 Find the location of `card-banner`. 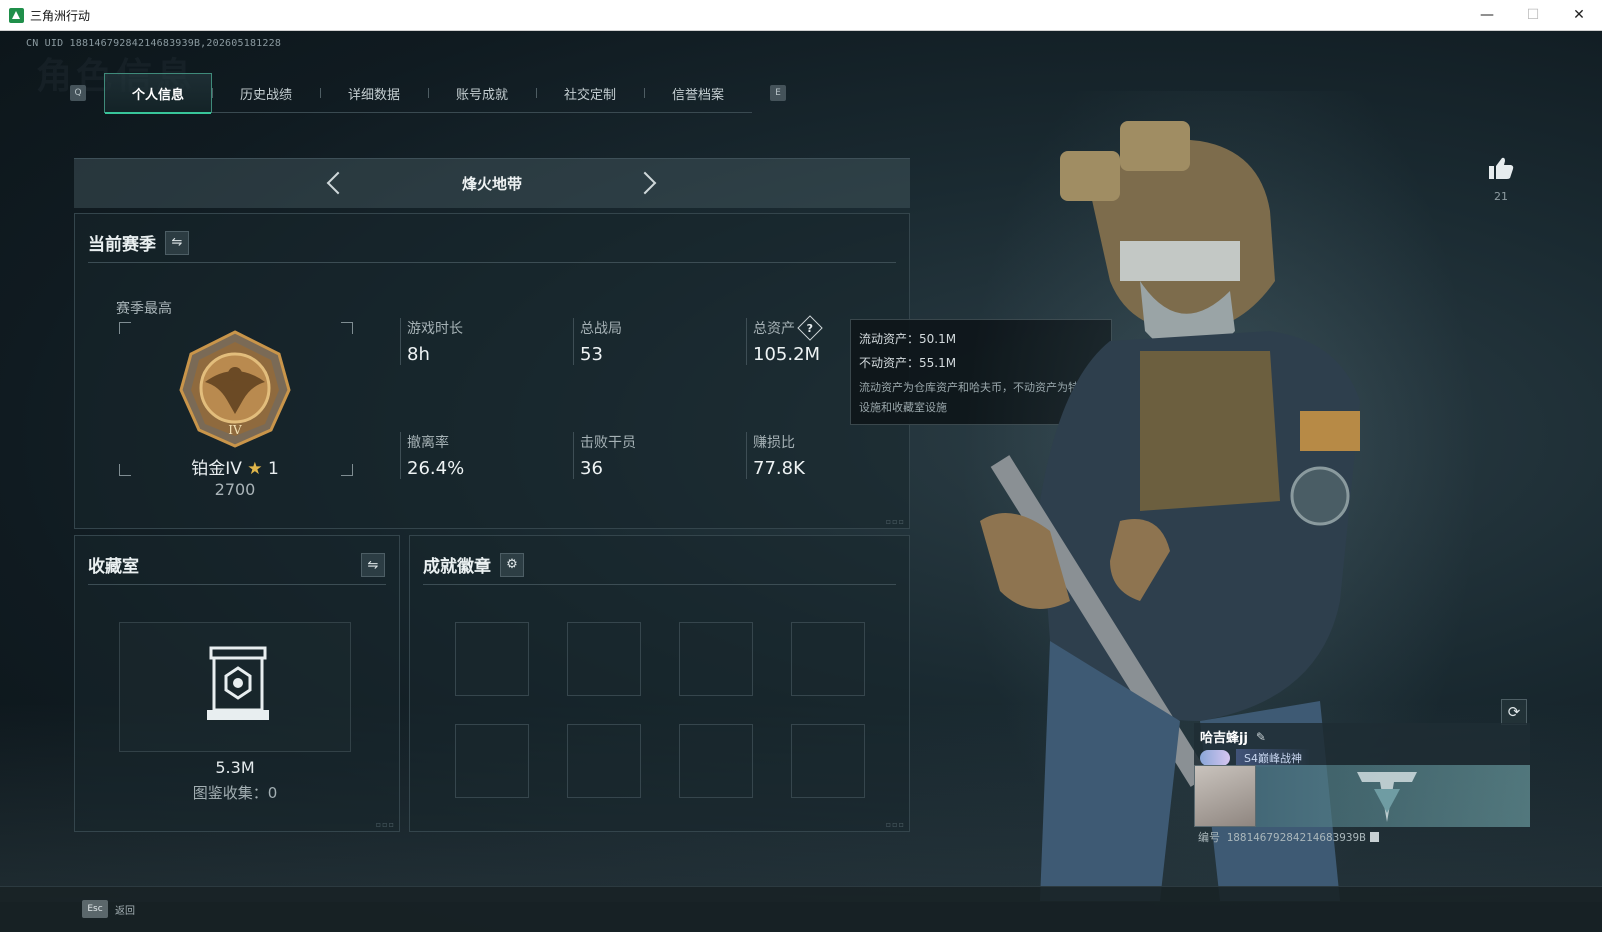

card-banner is located at coordinates (1393, 796).